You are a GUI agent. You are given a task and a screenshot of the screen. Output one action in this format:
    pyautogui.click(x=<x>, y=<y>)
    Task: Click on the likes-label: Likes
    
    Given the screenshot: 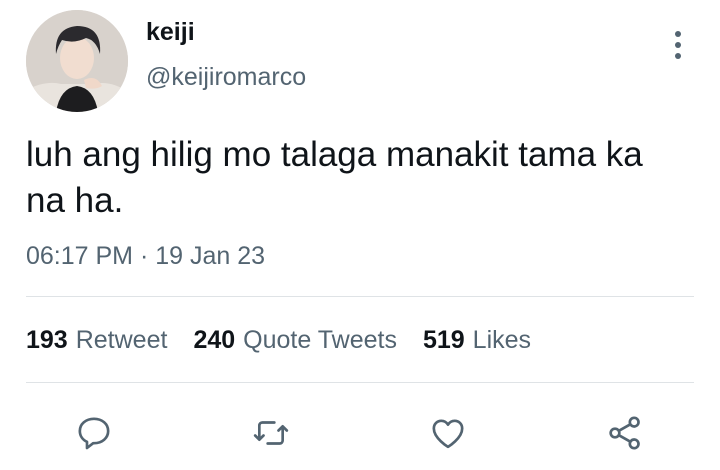 What is the action you would take?
    pyautogui.click(x=502, y=340)
    